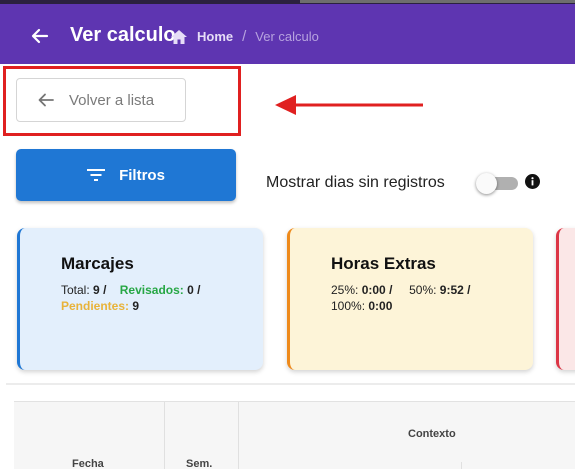 The width and height of the screenshot is (575, 469). What do you see at coordinates (88, 463) in the screenshot?
I see `column-header-fecha: Fecha` at bounding box center [88, 463].